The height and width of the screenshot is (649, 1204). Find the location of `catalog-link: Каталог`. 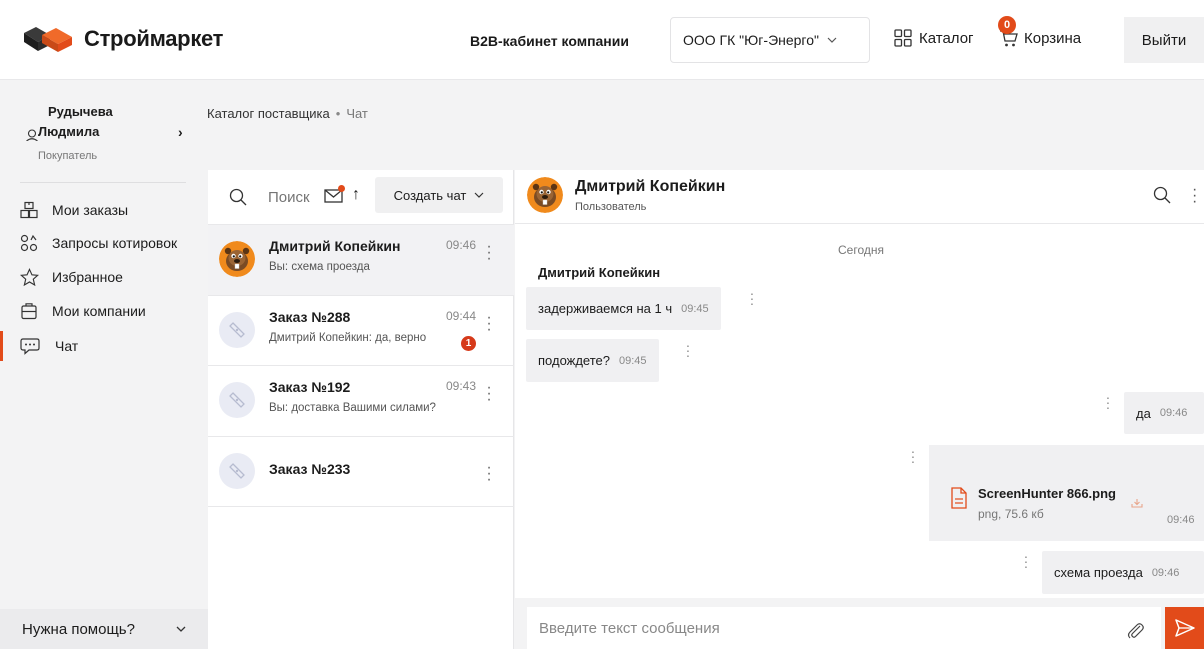

catalog-link: Каталог is located at coordinates (933, 38).